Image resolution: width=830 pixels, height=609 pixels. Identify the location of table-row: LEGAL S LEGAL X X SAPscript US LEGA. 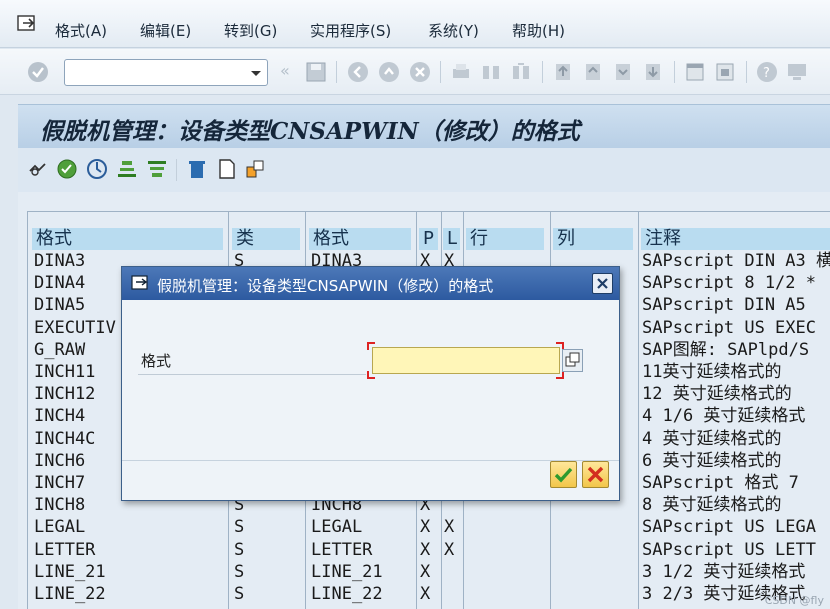
(429, 527).